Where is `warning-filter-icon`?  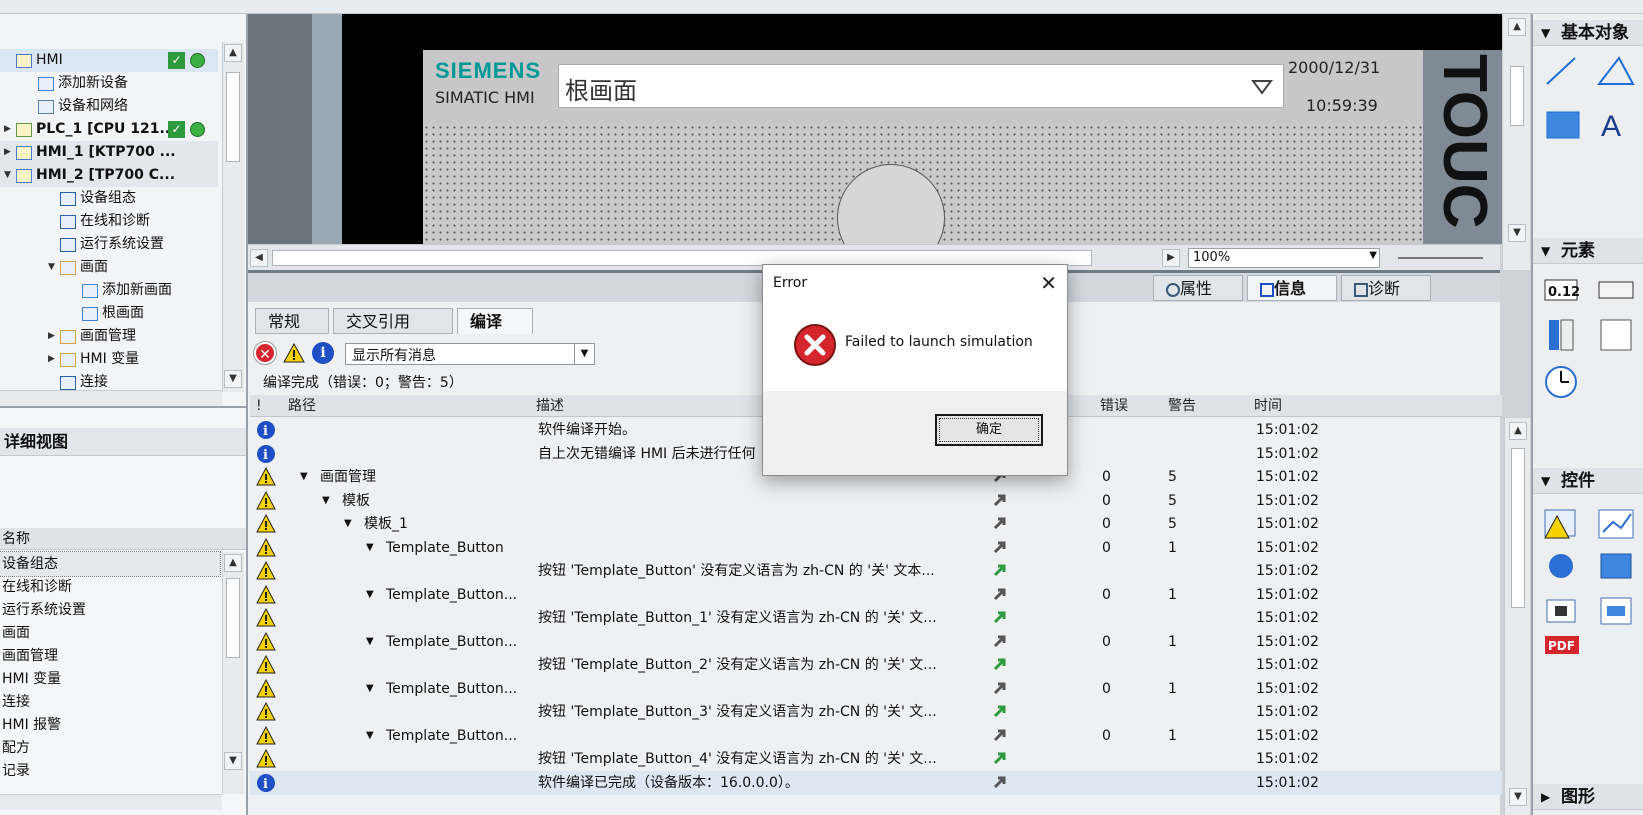
warning-filter-icon is located at coordinates (294, 353).